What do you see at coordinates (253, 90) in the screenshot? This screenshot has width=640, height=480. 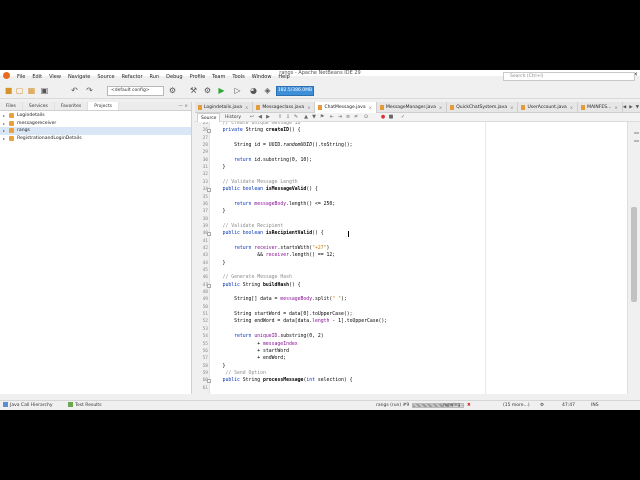 I see `profile-icon: ◕` at bounding box center [253, 90].